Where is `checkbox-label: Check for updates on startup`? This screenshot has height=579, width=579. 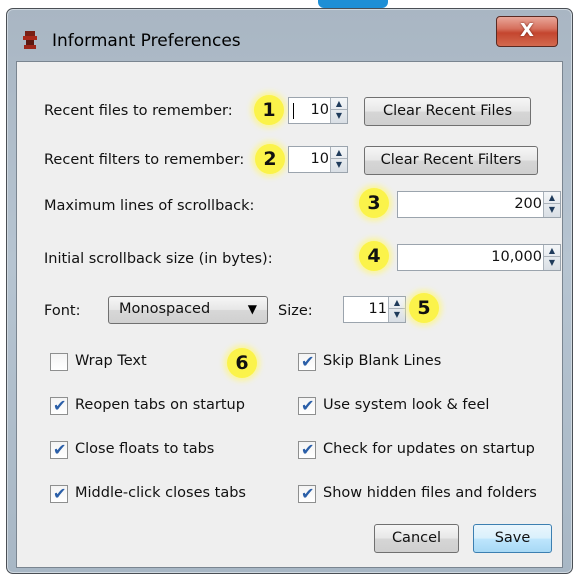 checkbox-label: Check for updates on startup is located at coordinates (429, 449).